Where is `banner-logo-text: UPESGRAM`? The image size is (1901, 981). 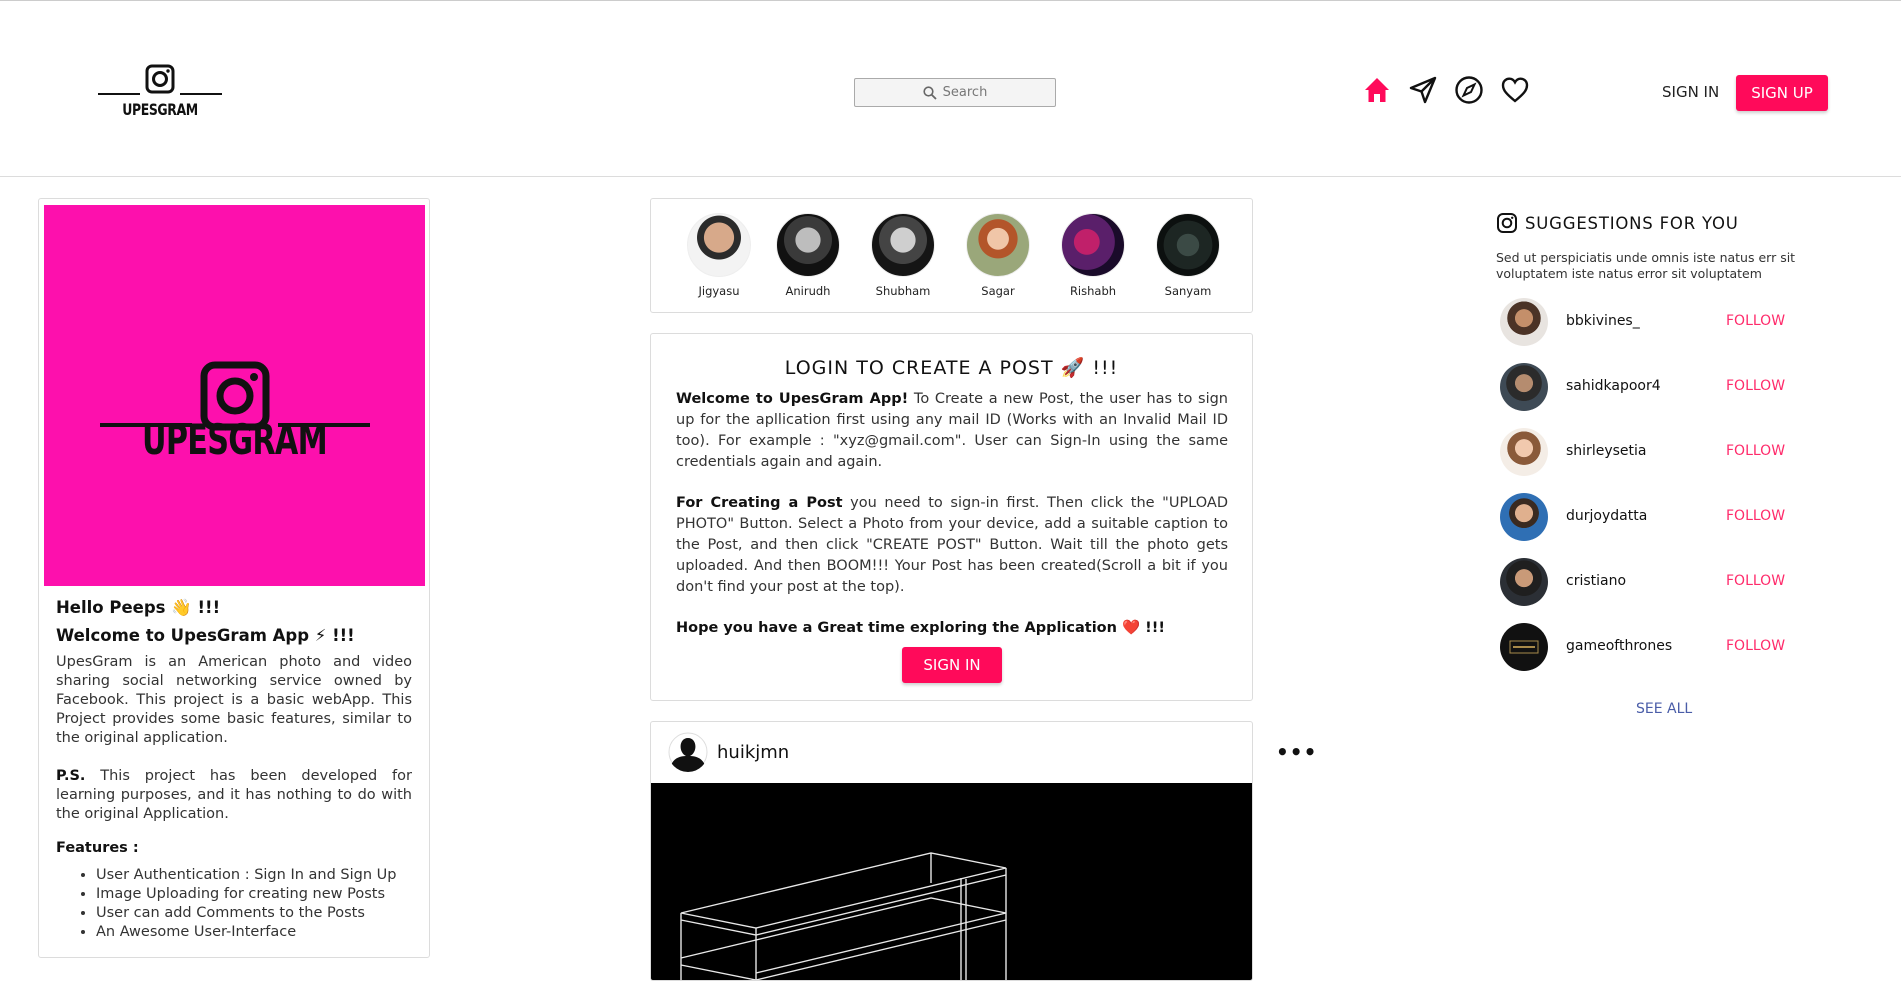
banner-logo-text: UPESGRAM is located at coordinates (234, 439).